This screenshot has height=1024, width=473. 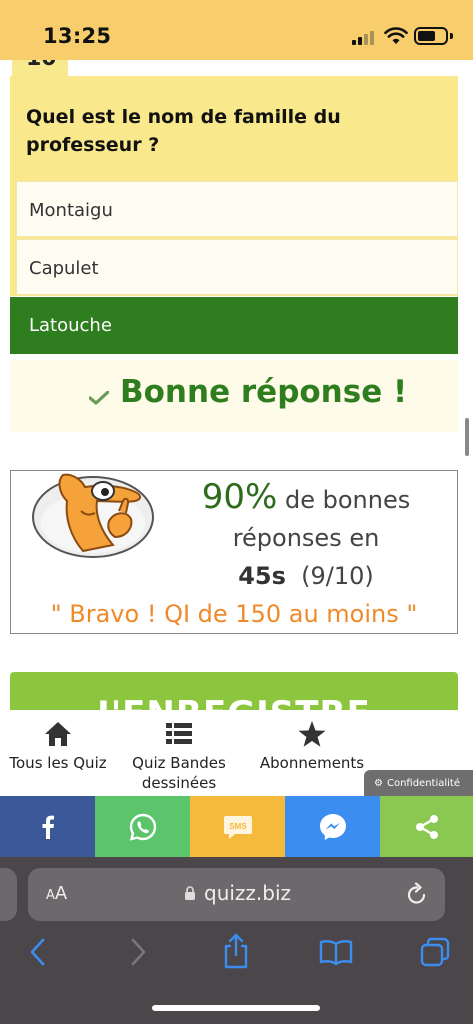 I want to click on sms-icon-label: SMS, so click(x=238, y=826).